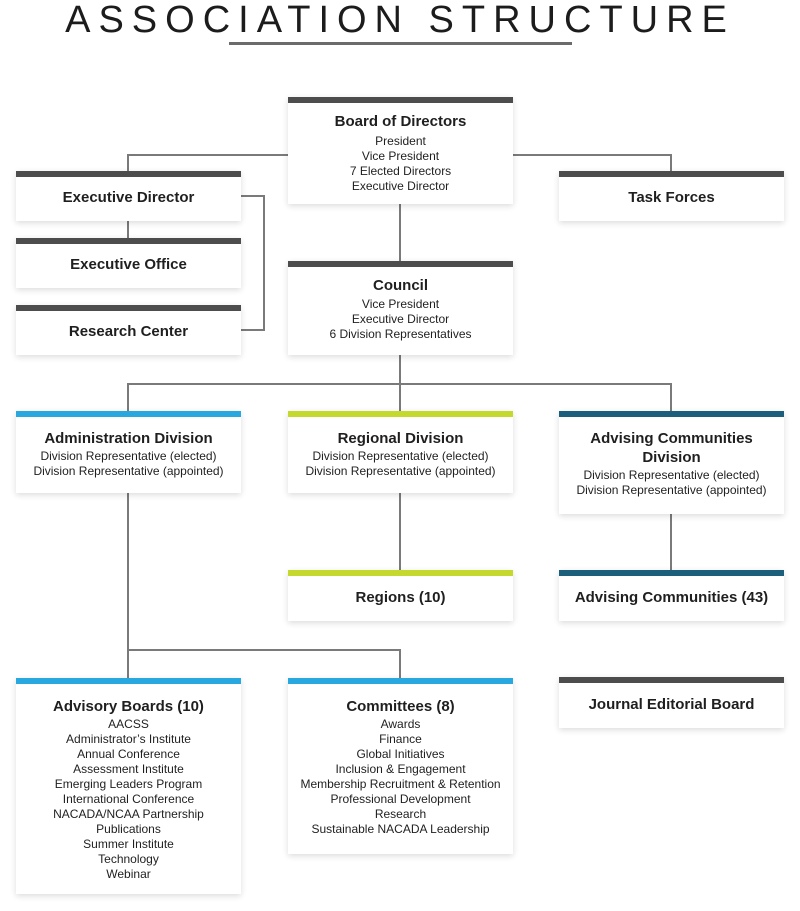  I want to click on node-title: Executive Office, so click(128, 264).